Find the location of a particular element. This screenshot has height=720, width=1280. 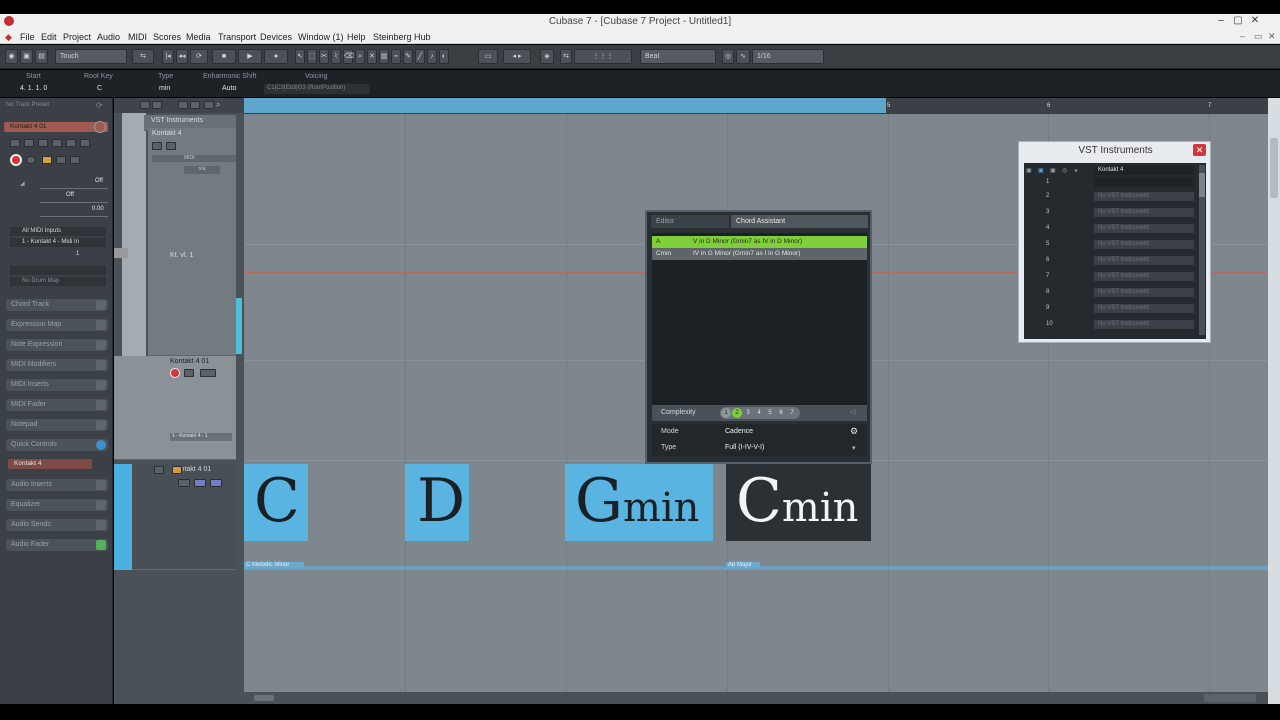

track-kontakt-4: Kontakt 4 MIDI n/a is located at coordinates (192, 190).